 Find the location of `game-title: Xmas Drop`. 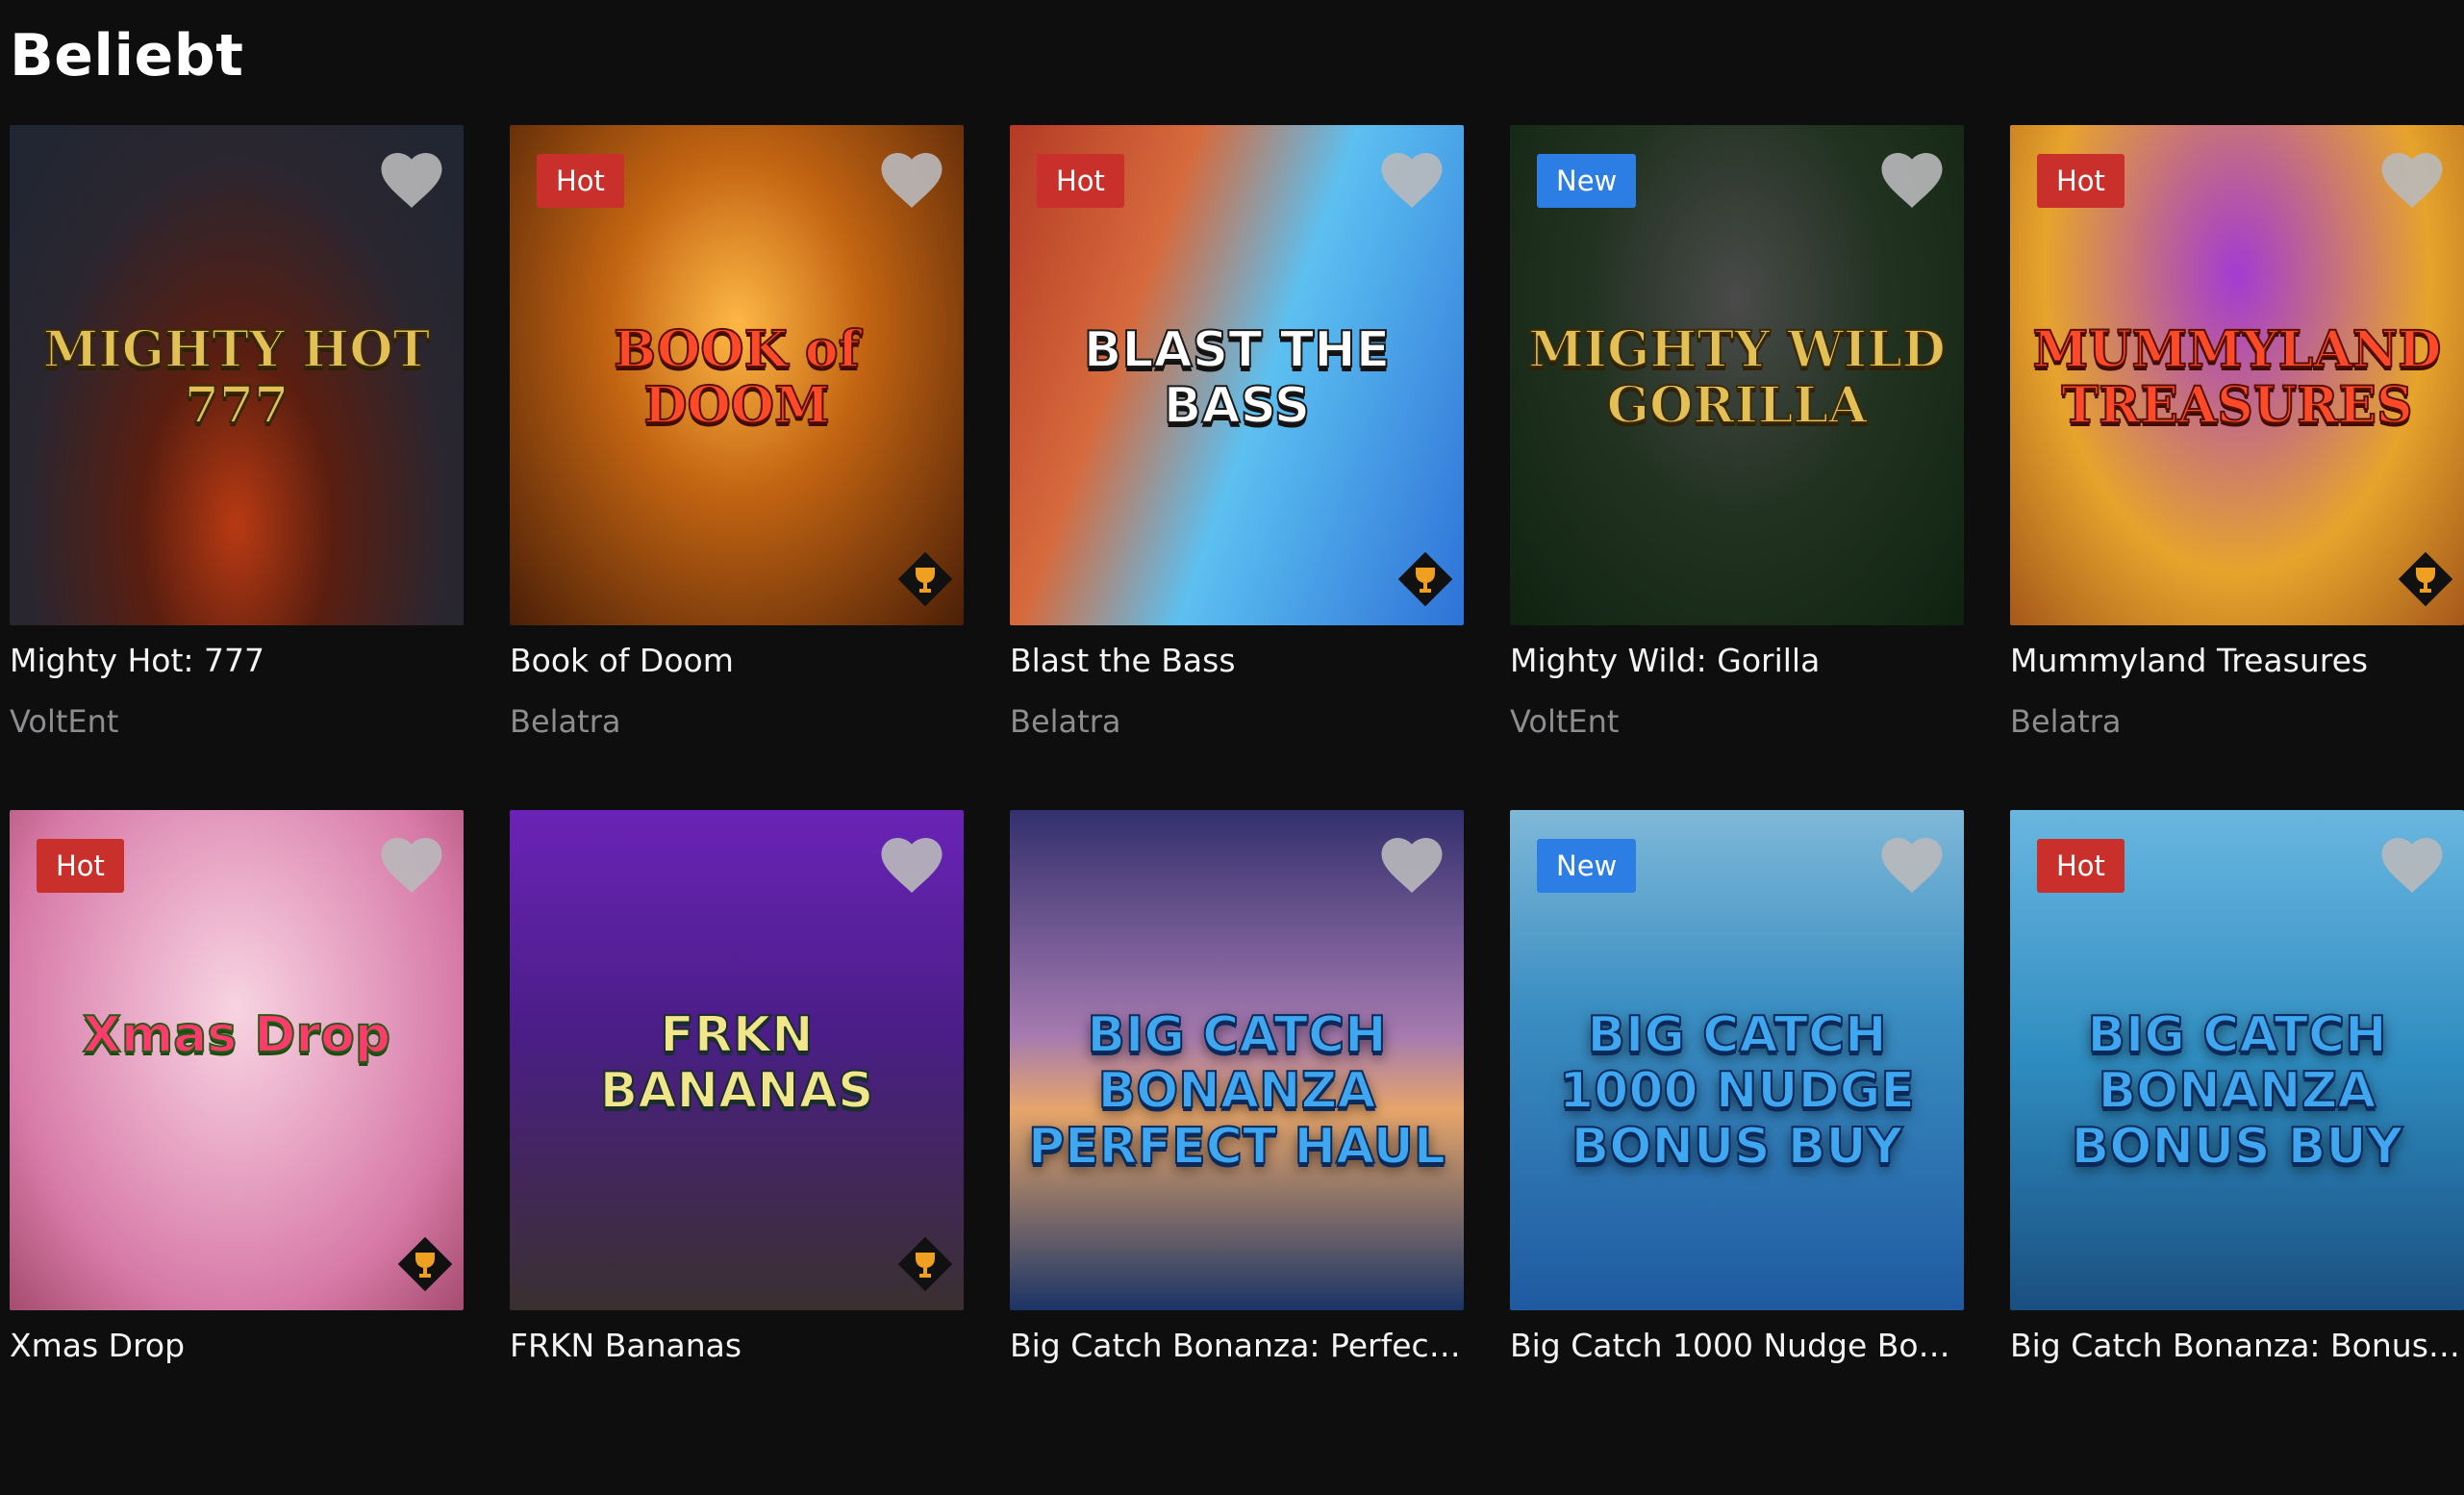

game-title: Xmas Drop is located at coordinates (237, 1346).